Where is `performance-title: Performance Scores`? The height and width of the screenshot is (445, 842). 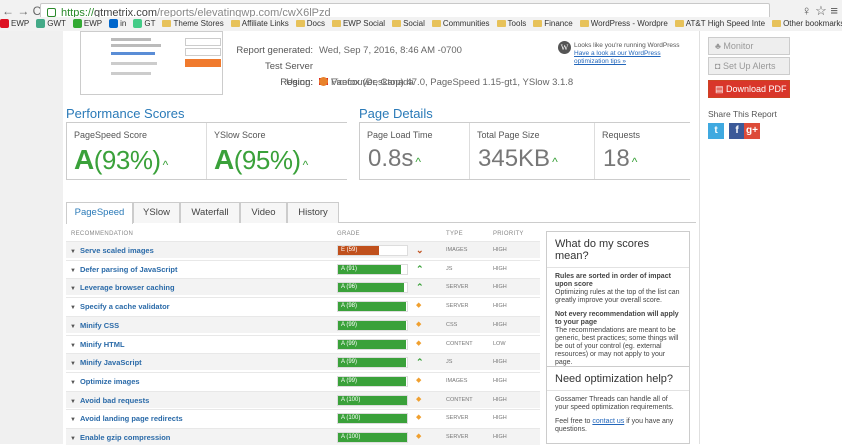 performance-title: Performance Scores is located at coordinates (125, 113).